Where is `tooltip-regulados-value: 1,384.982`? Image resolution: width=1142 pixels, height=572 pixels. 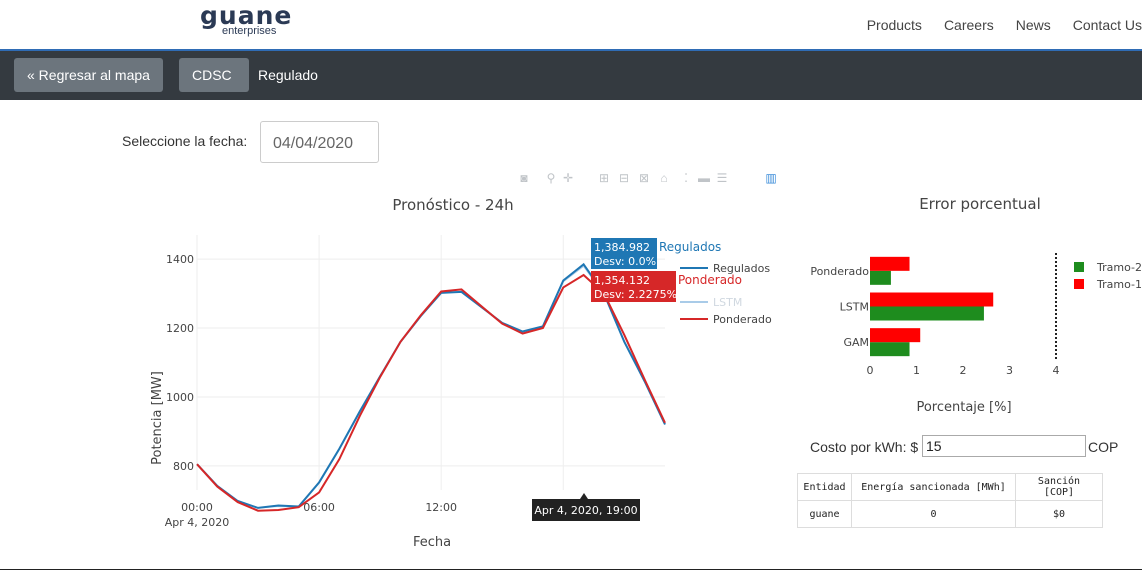
tooltip-regulados-value: 1,384.982 is located at coordinates (622, 247).